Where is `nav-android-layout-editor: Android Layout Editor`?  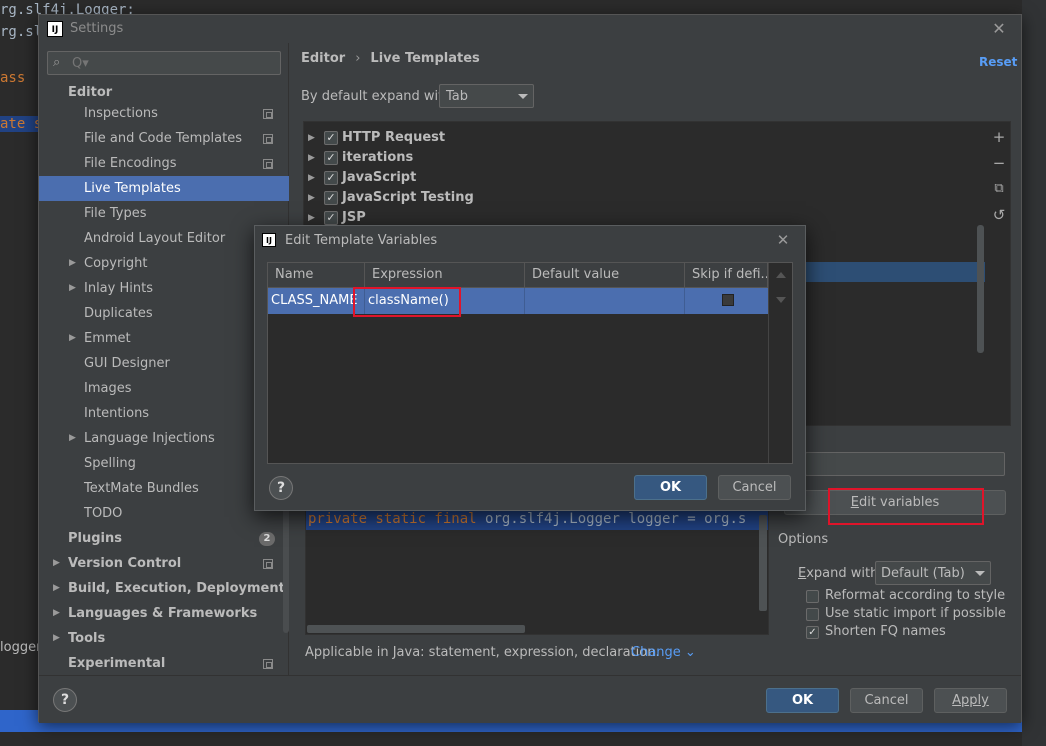 nav-android-layout-editor: Android Layout Editor is located at coordinates (164, 238).